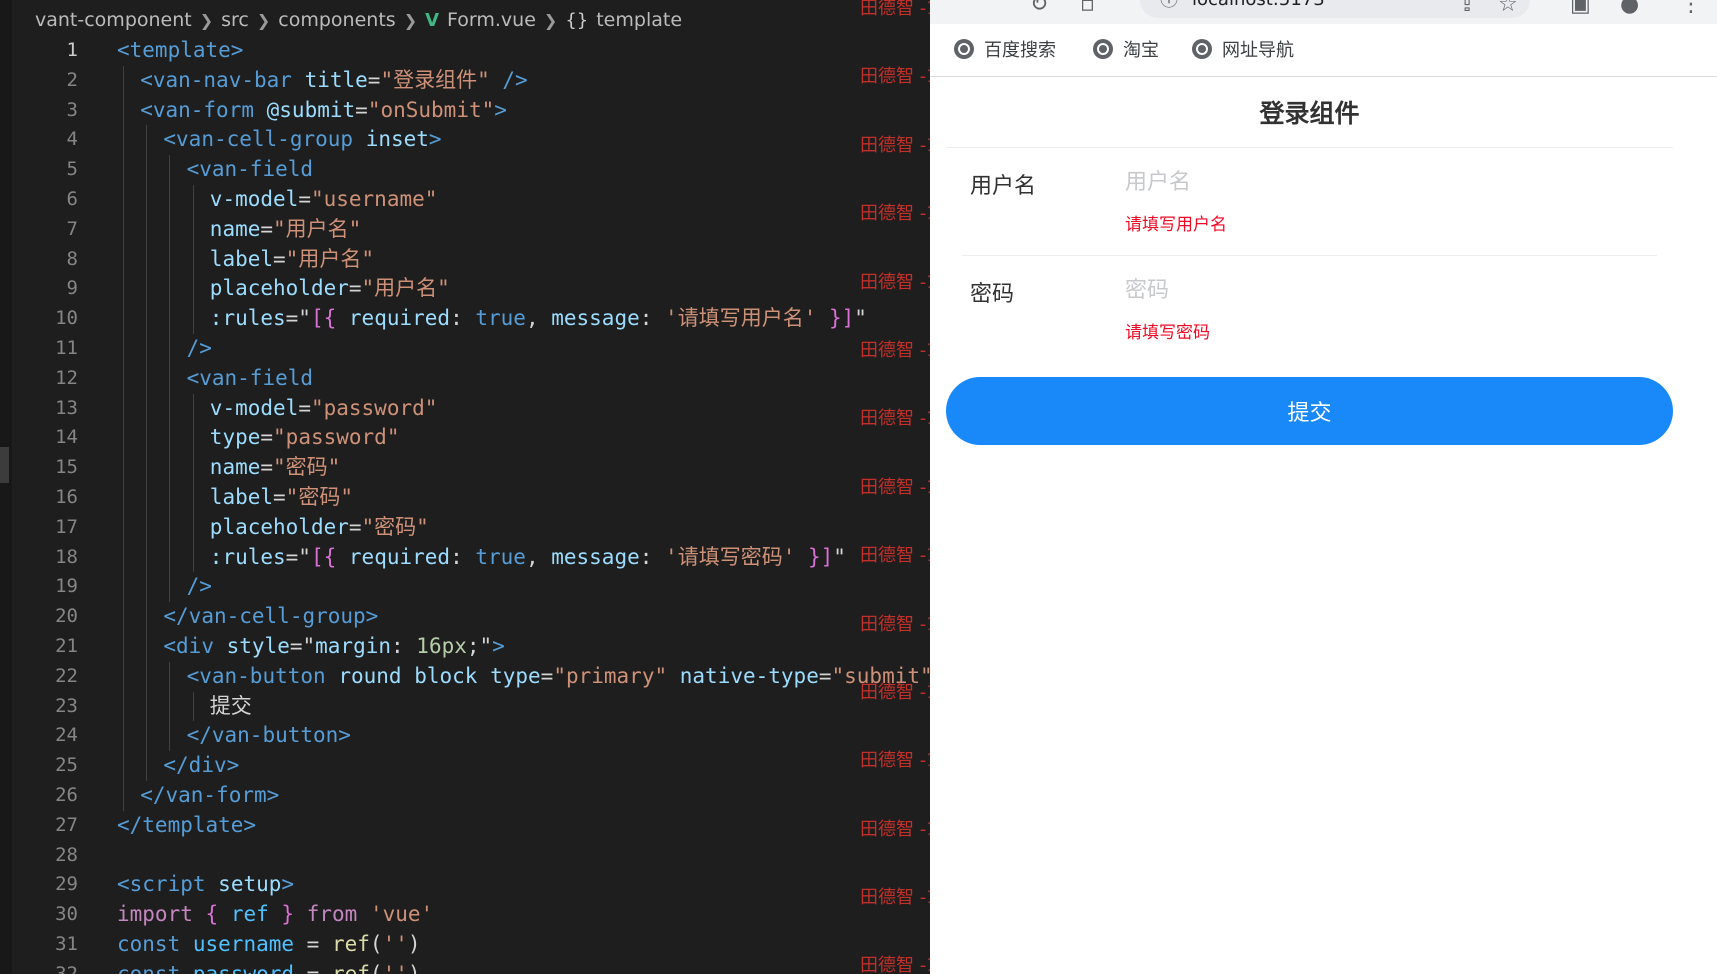 The height and width of the screenshot is (974, 1717). I want to click on submit-button: 提交, so click(1309, 411).